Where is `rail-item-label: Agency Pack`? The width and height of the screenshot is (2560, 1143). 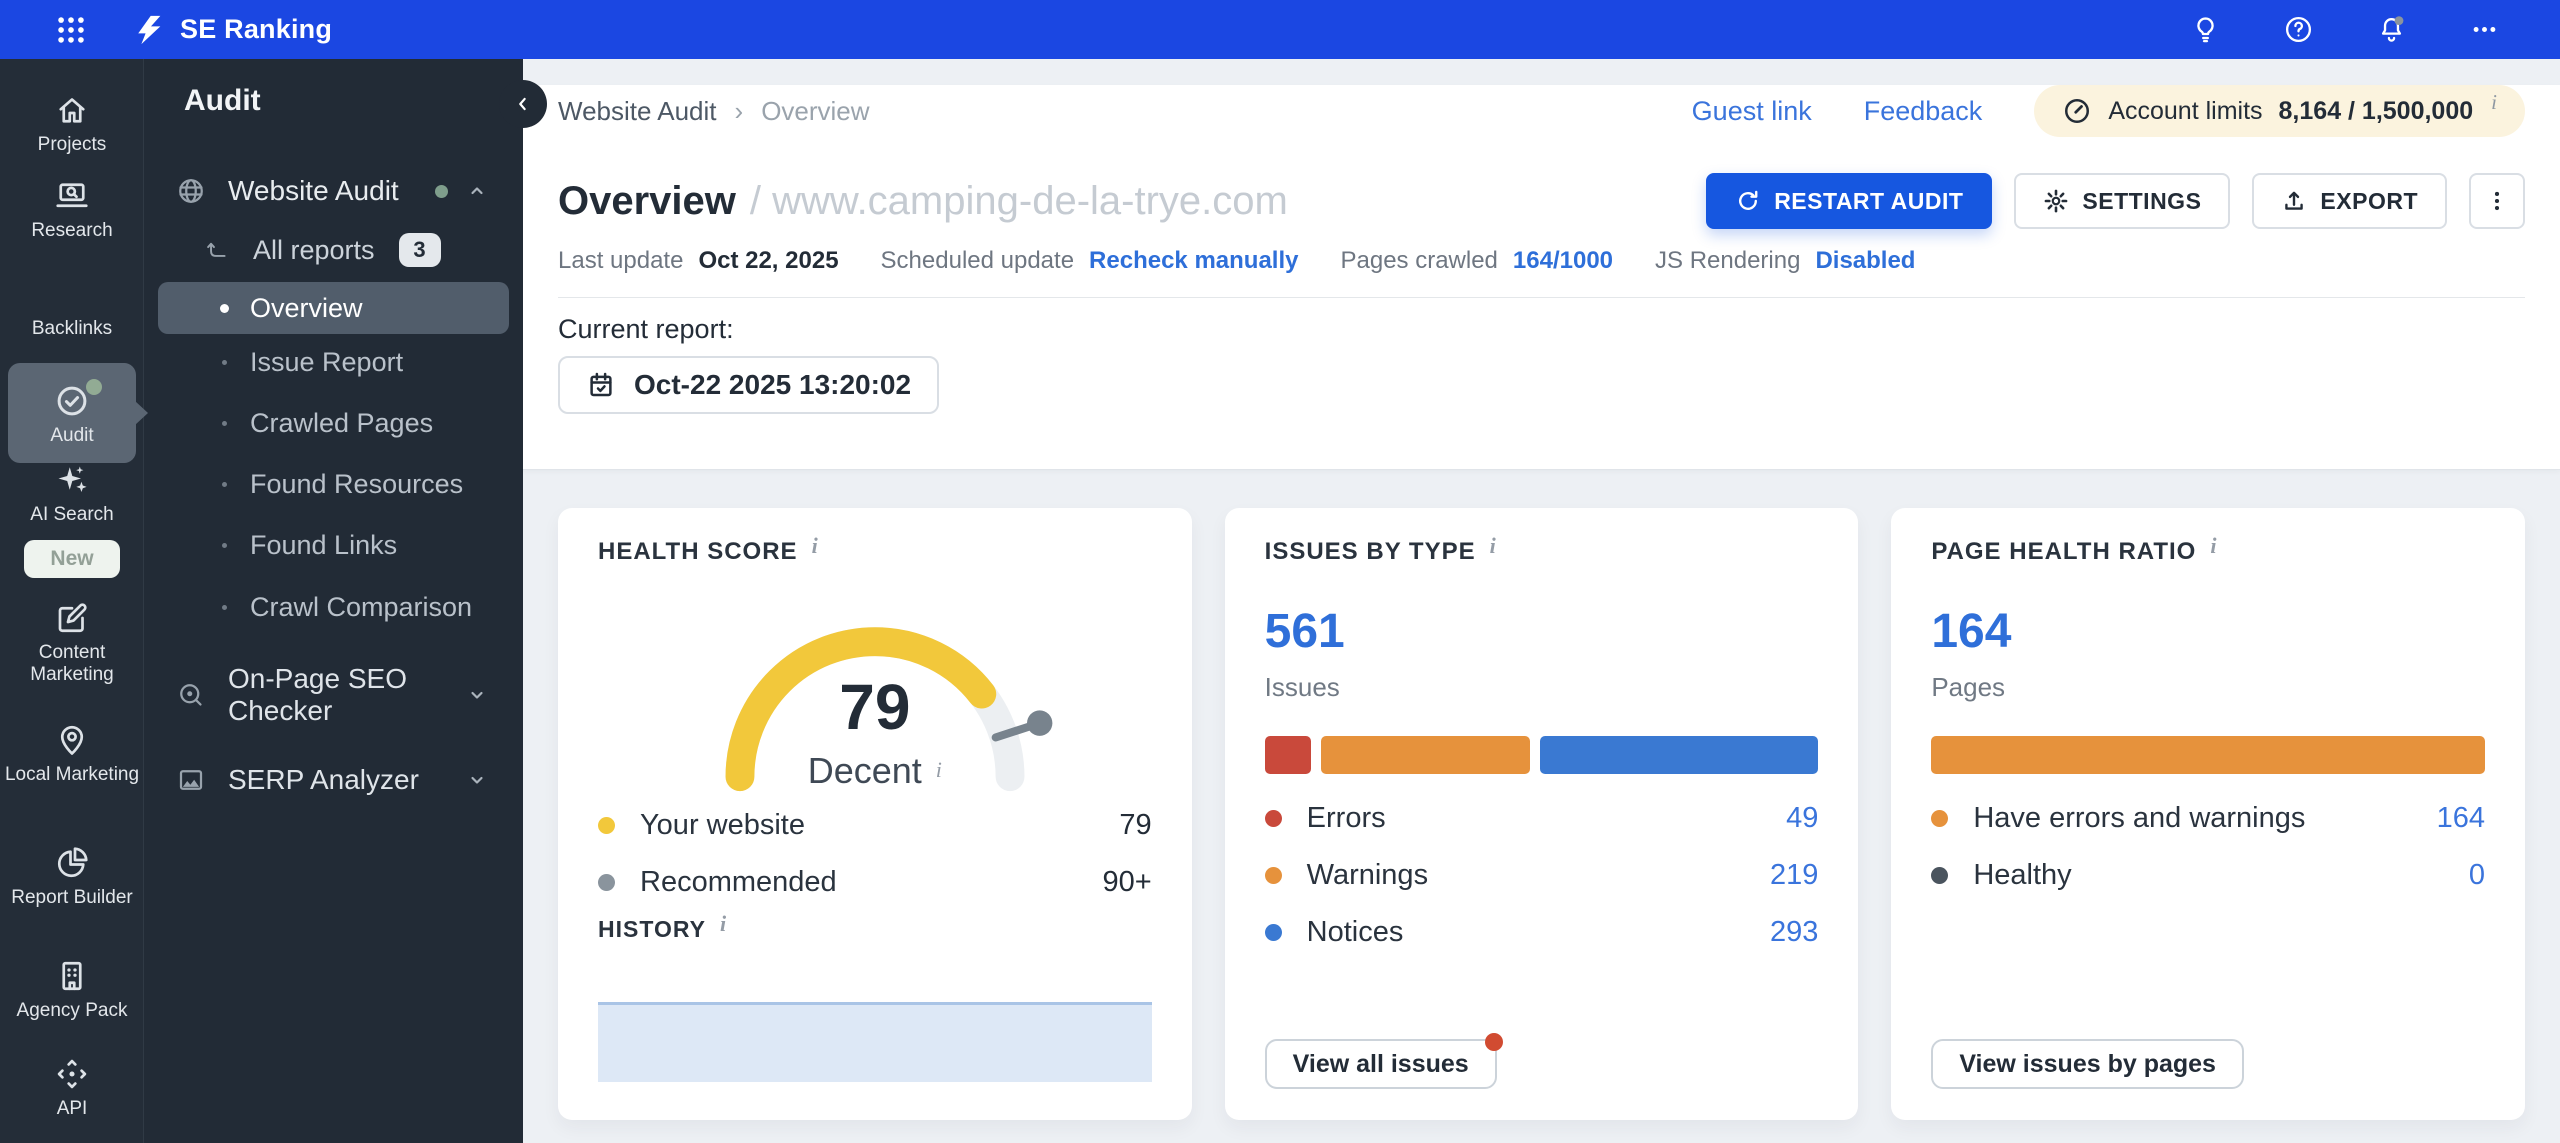
rail-item-label: Agency Pack is located at coordinates (72, 1010).